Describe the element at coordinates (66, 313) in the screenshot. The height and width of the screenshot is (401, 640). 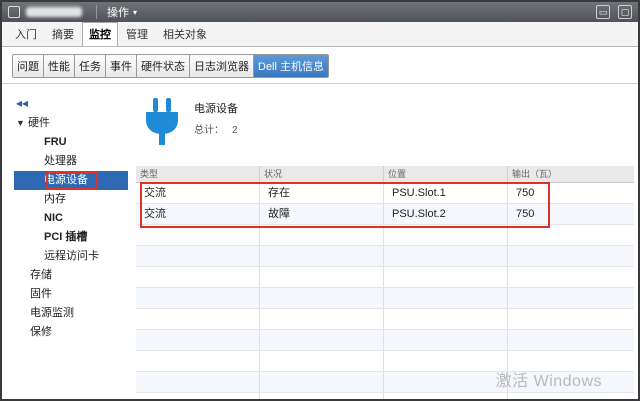
I see `tree-item-power-monitoring: 电源监测` at that location.